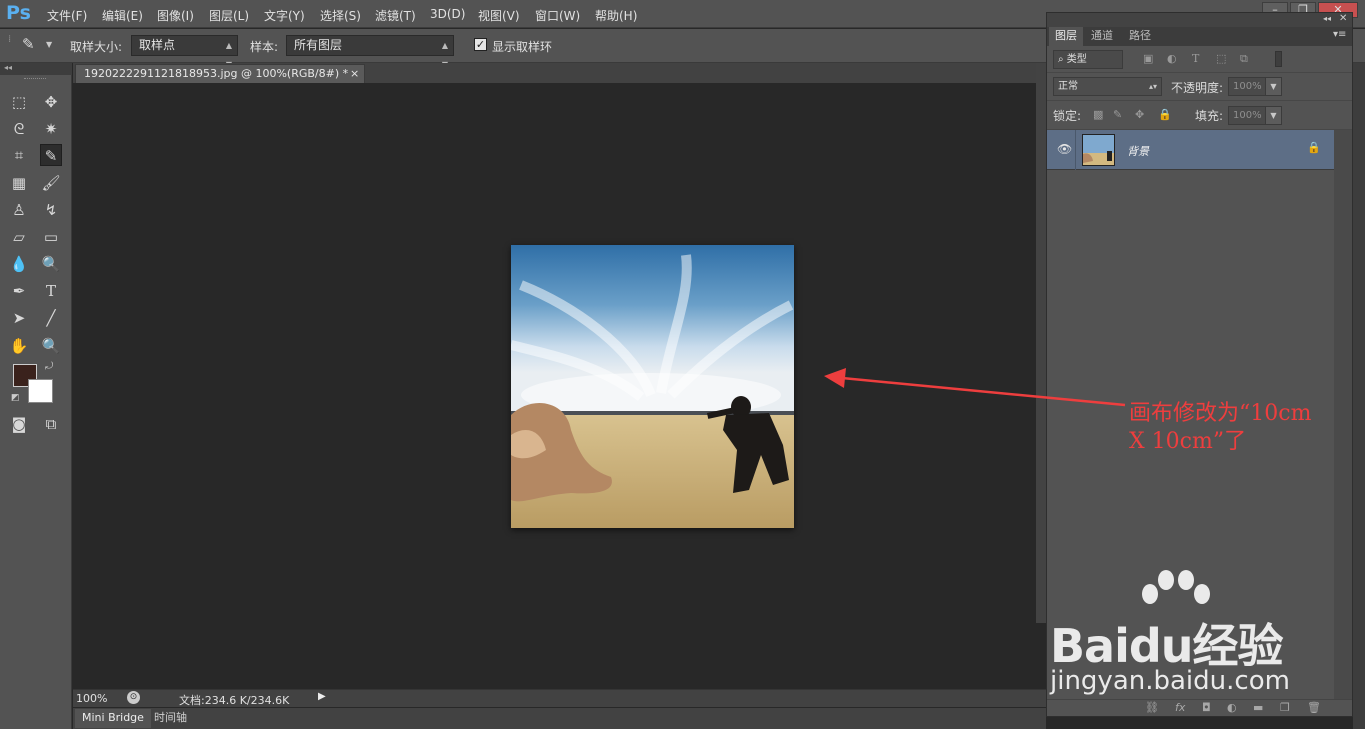  I want to click on menu-type: 文字(Y), so click(284, 15).